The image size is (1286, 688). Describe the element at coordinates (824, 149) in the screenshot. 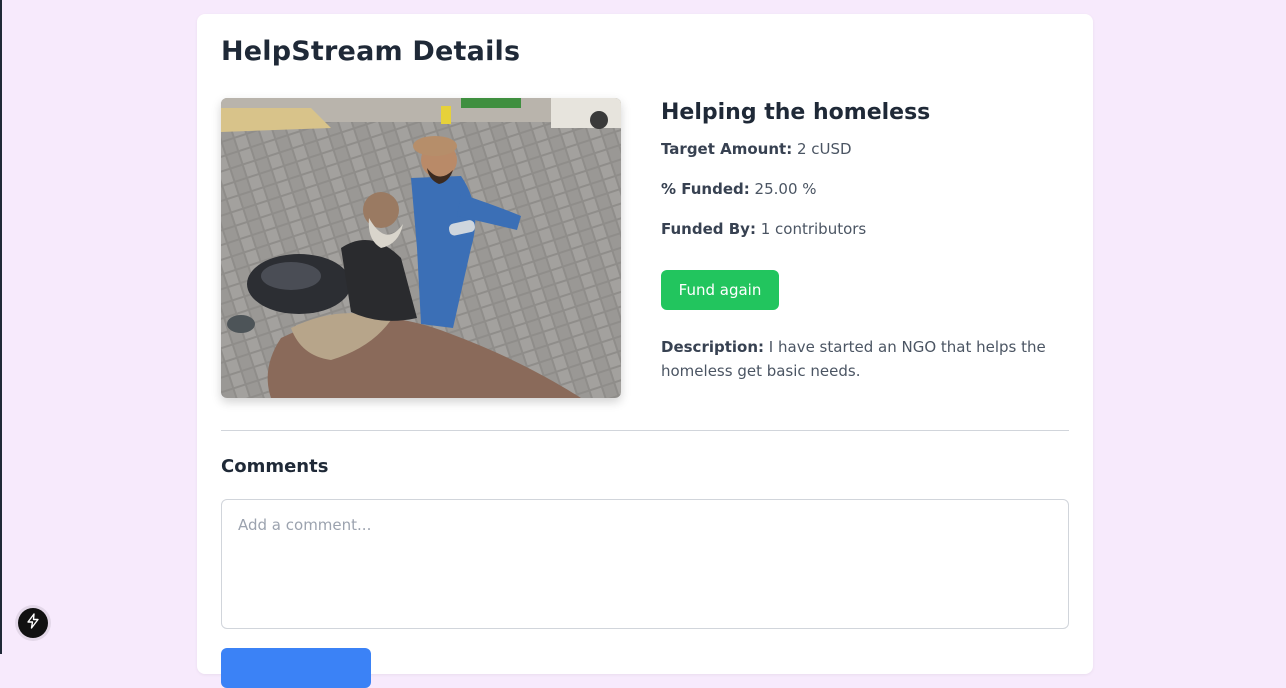

I see `target-amount-value: 2 cUSD` at that location.